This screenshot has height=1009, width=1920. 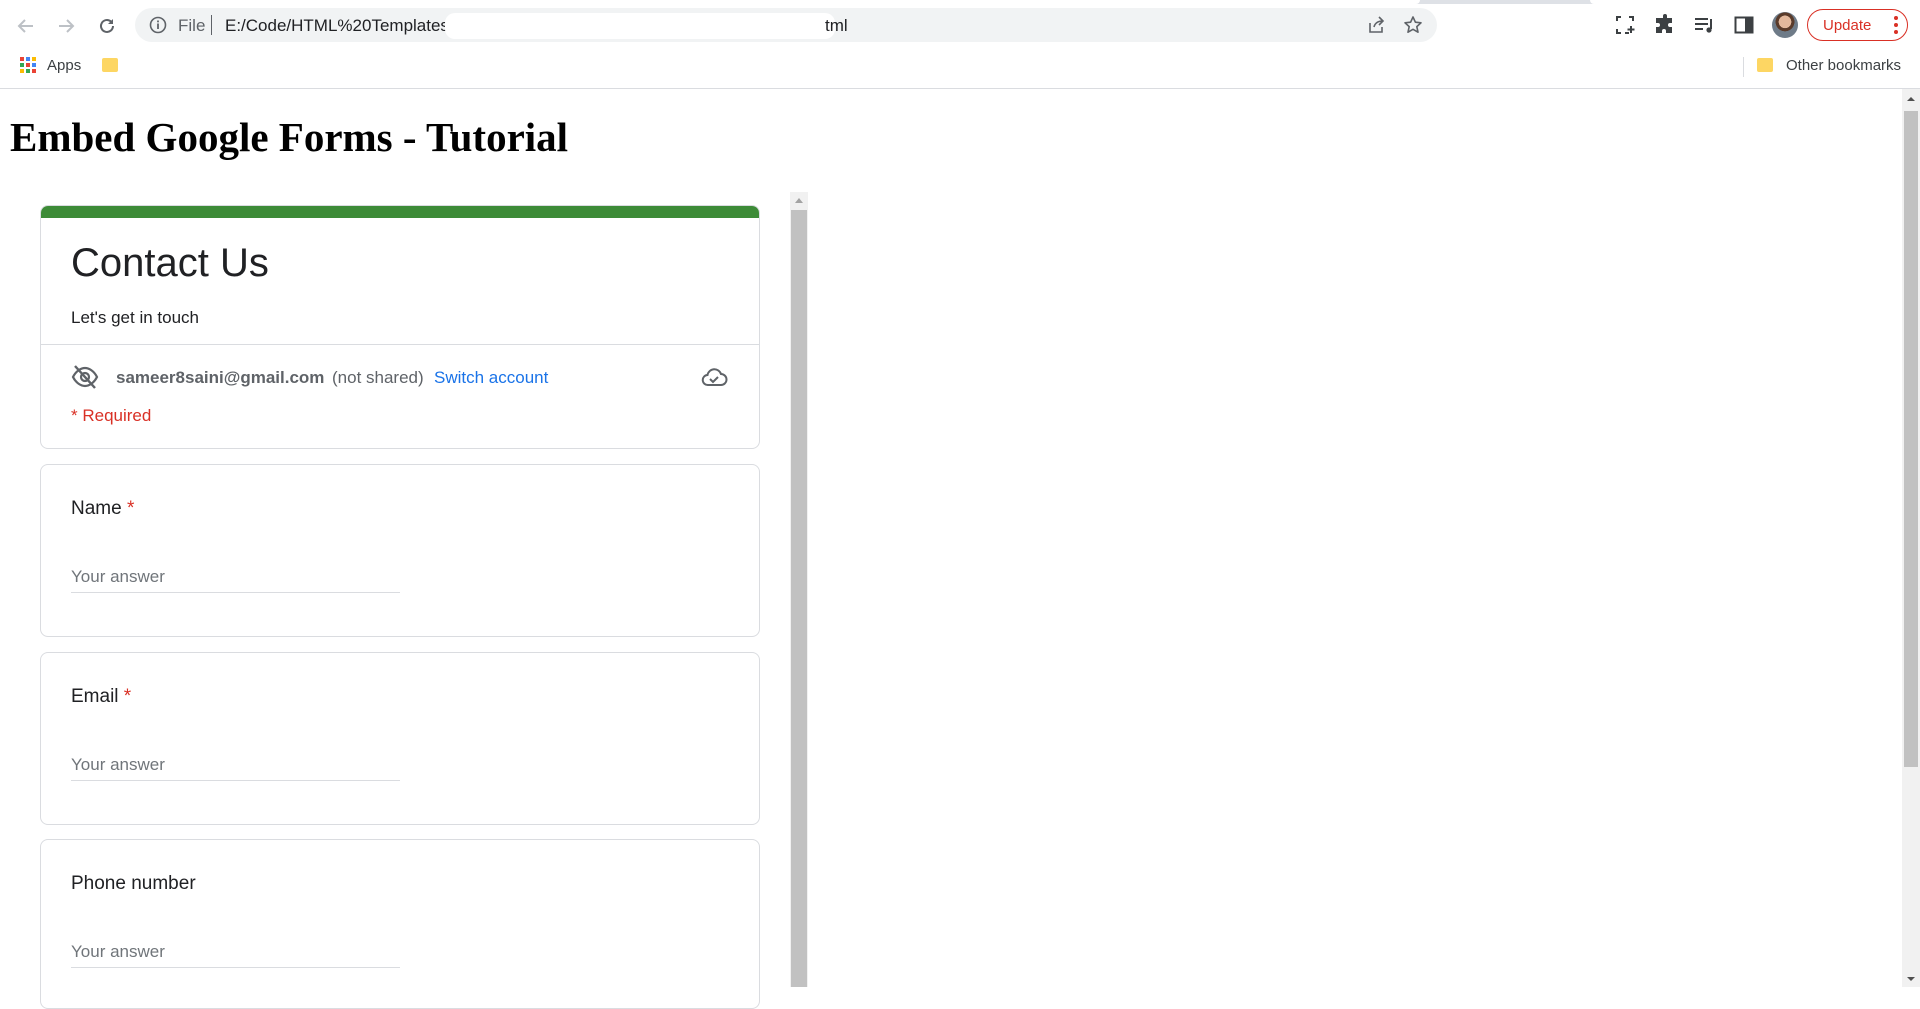 What do you see at coordinates (1413, 25) in the screenshot?
I see `star-icon` at bounding box center [1413, 25].